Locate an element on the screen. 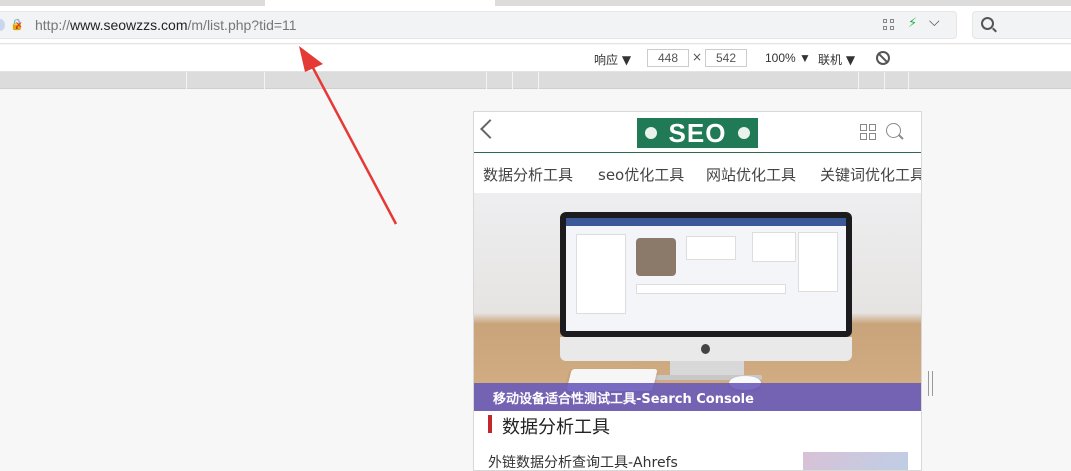 The image size is (1071, 471). grid-icon is located at coordinates (868, 132).